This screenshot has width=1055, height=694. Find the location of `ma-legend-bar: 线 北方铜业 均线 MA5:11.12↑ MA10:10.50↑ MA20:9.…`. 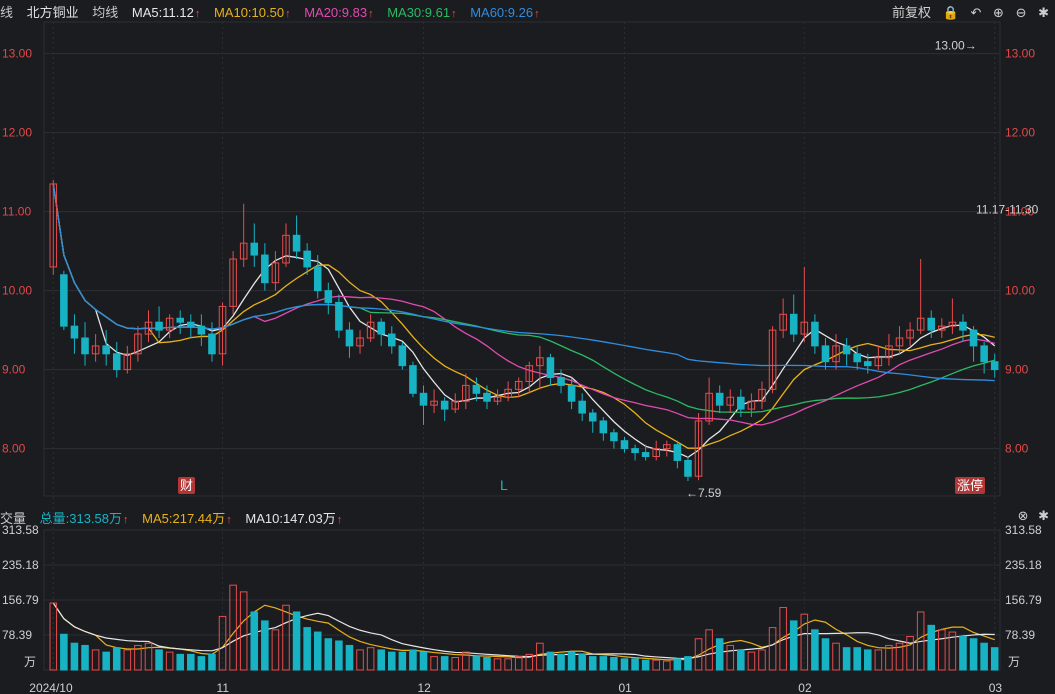

ma-legend-bar: 线 北方铜业 均线 MA5:11.12↑ MA10:10.50↑ MA20:9.… is located at coordinates (275, 11).